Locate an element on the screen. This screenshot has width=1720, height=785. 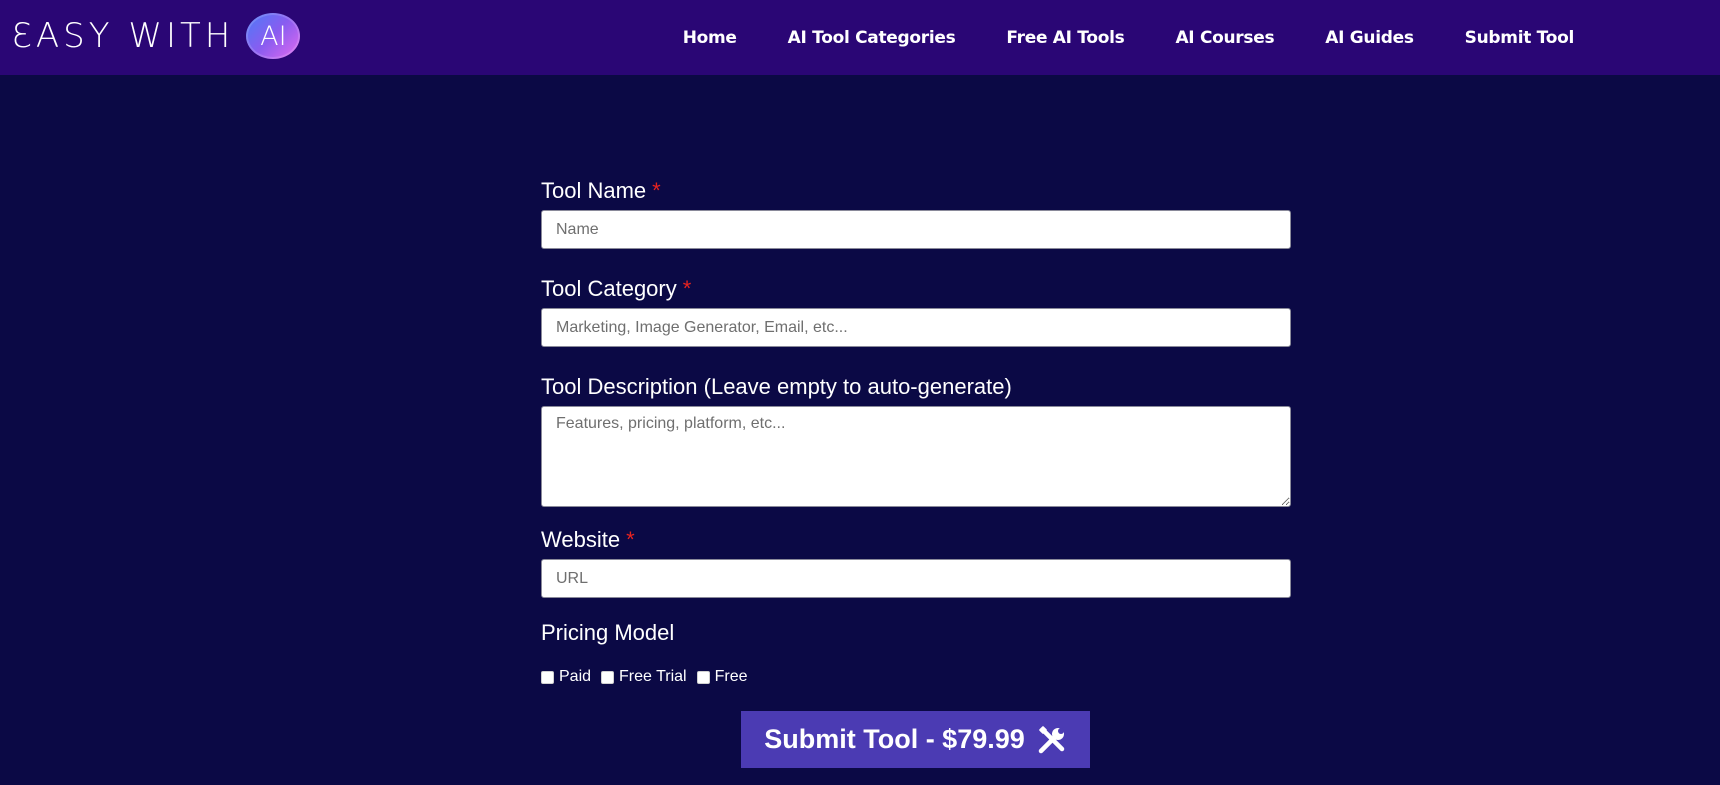
nav-home: Home is located at coordinates (710, 38).